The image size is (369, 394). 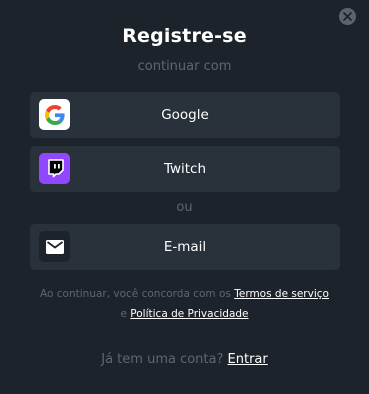 I want to click on email-label: E-mail, so click(x=185, y=247).